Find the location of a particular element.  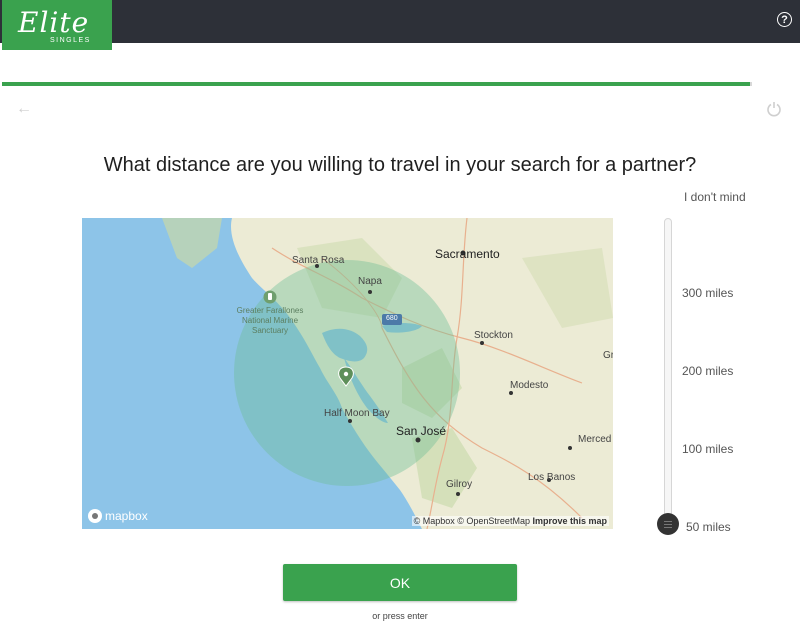

logo-main-text: Elite is located at coordinates (54, 22).